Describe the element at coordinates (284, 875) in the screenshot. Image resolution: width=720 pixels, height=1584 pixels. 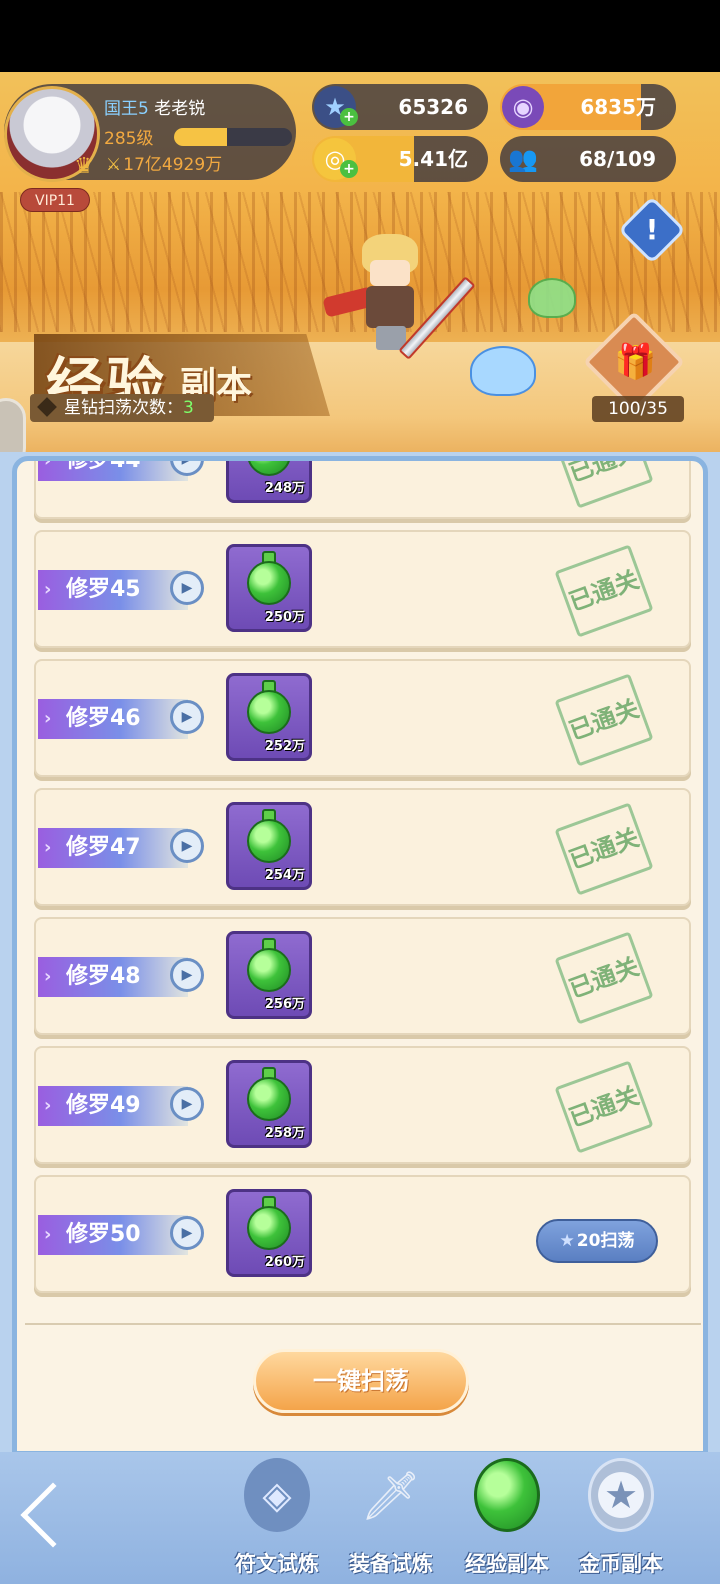
I see `reward-quantity: 254万` at that location.